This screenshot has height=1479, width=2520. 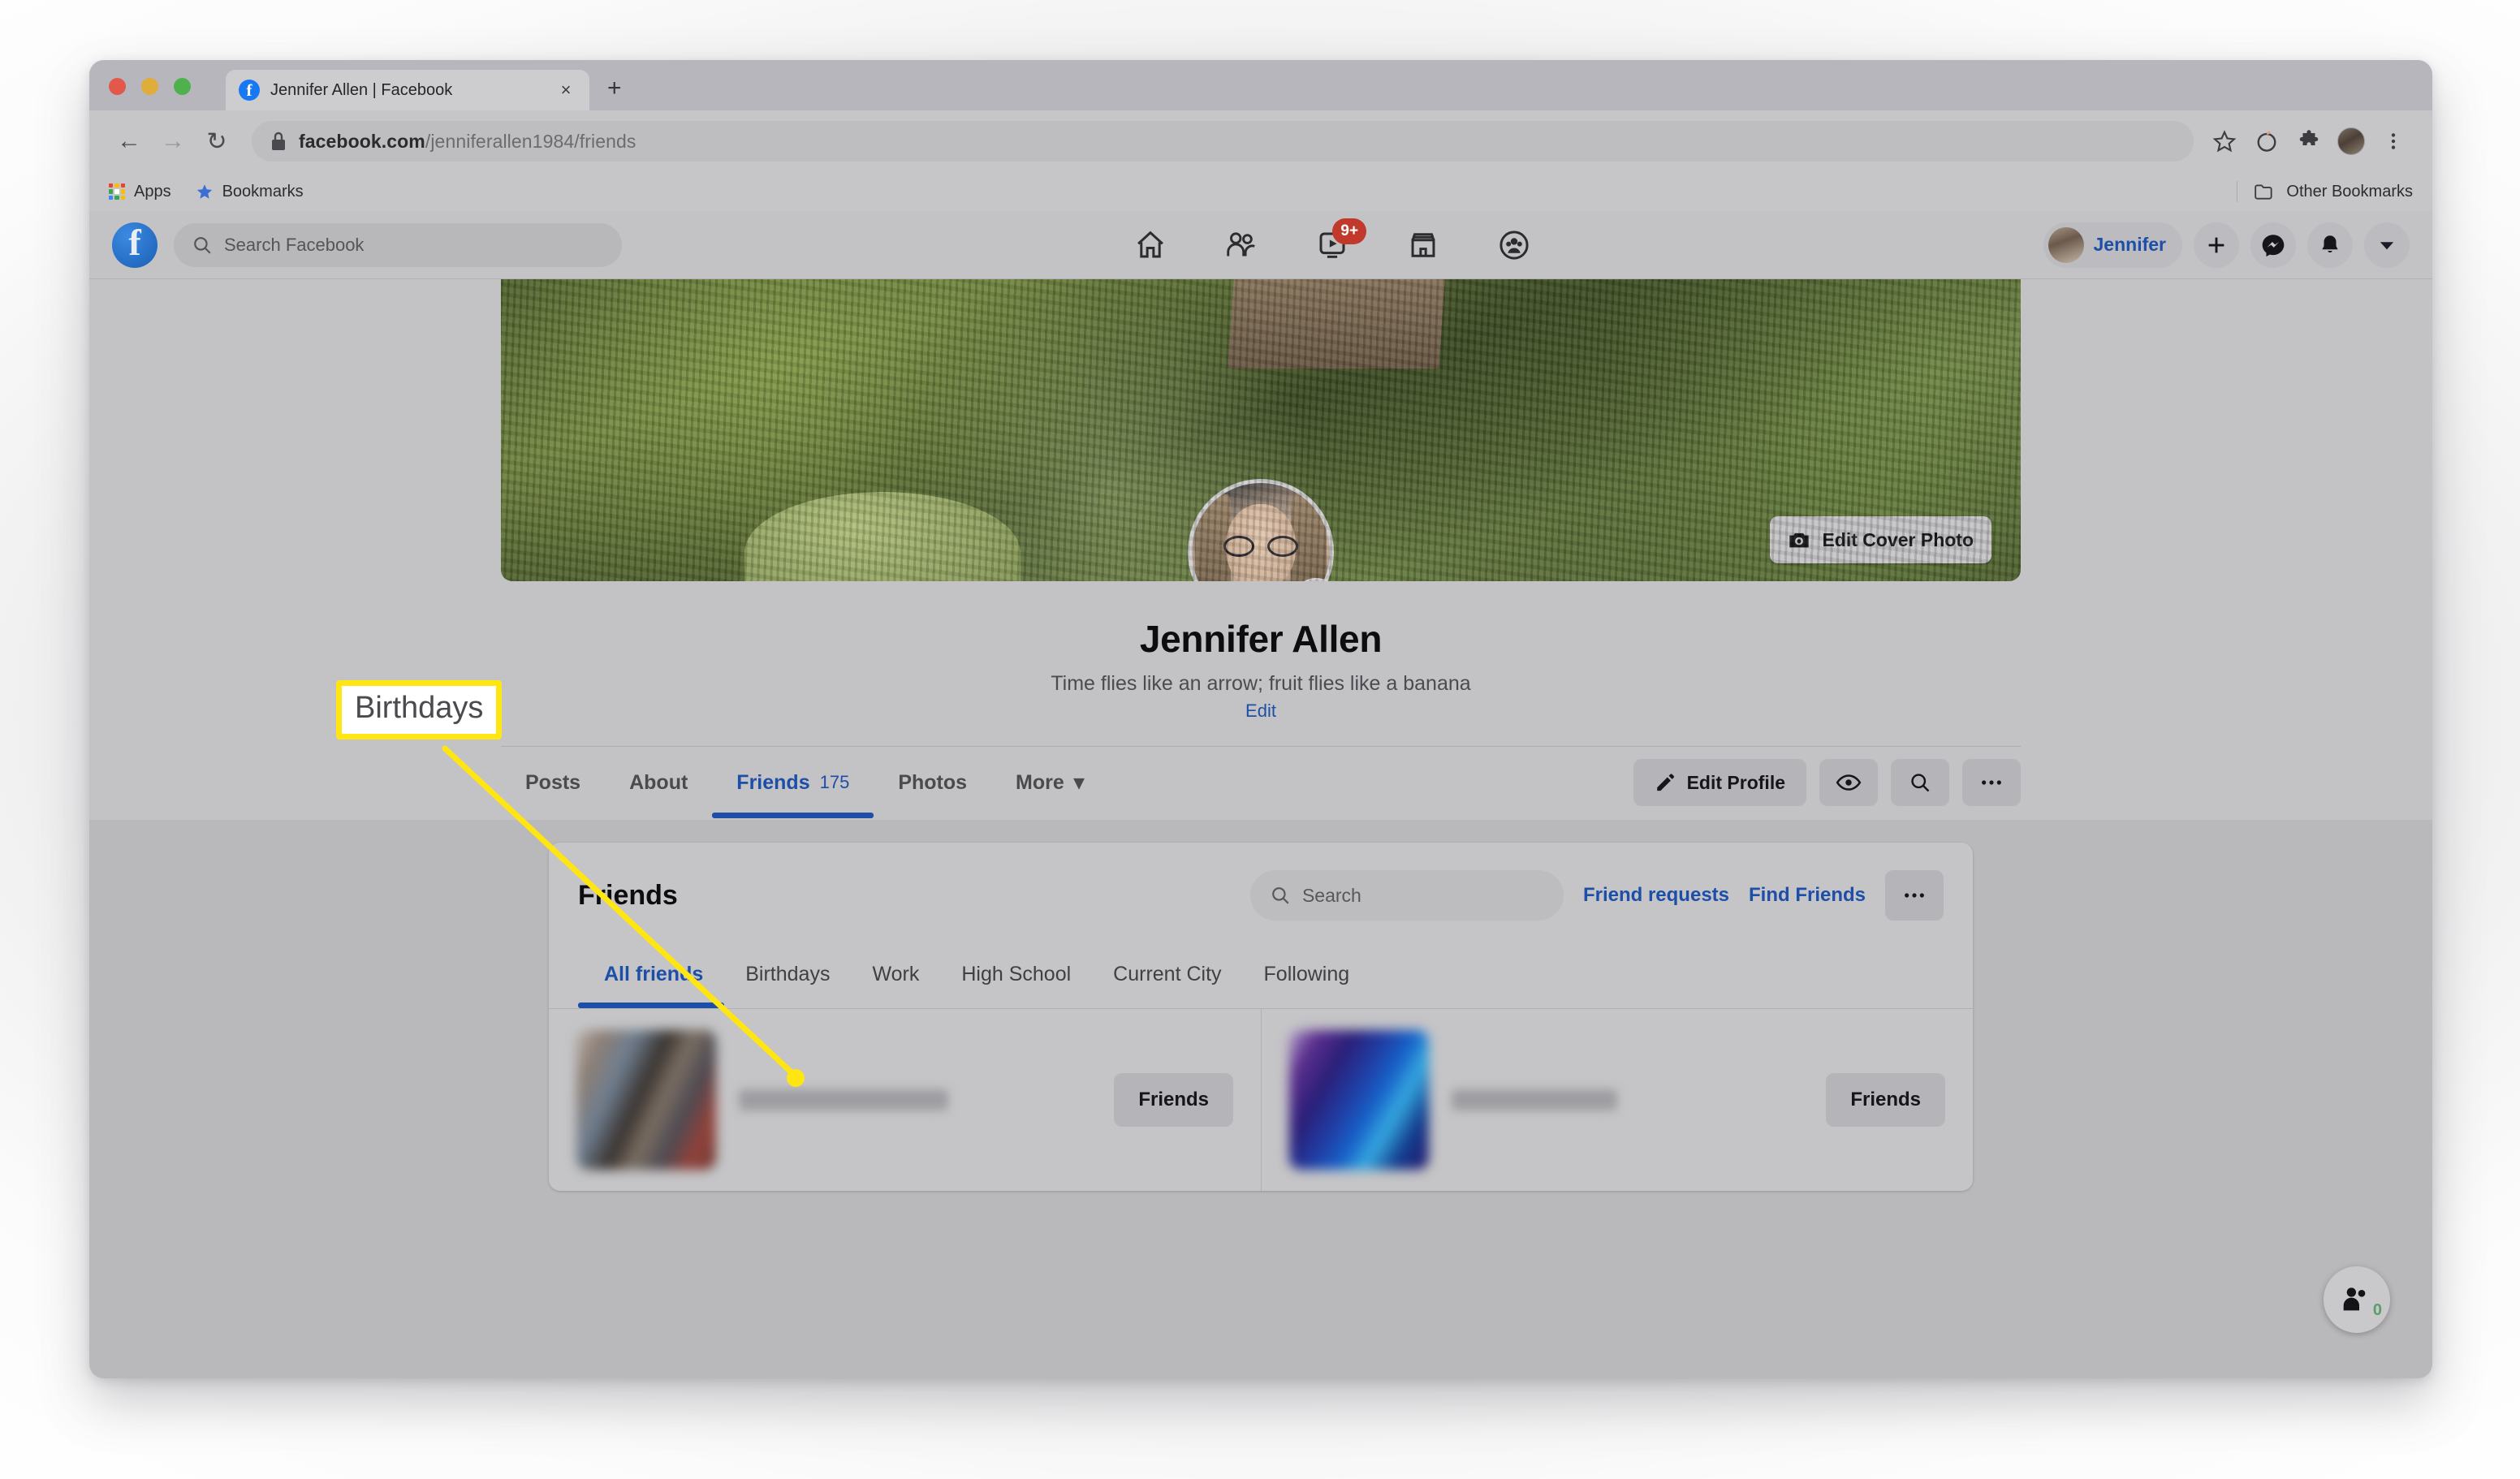 I want to click on facebook-top-nav: f Search Facebook 9+ Jennifer, so click(x=1260, y=245).